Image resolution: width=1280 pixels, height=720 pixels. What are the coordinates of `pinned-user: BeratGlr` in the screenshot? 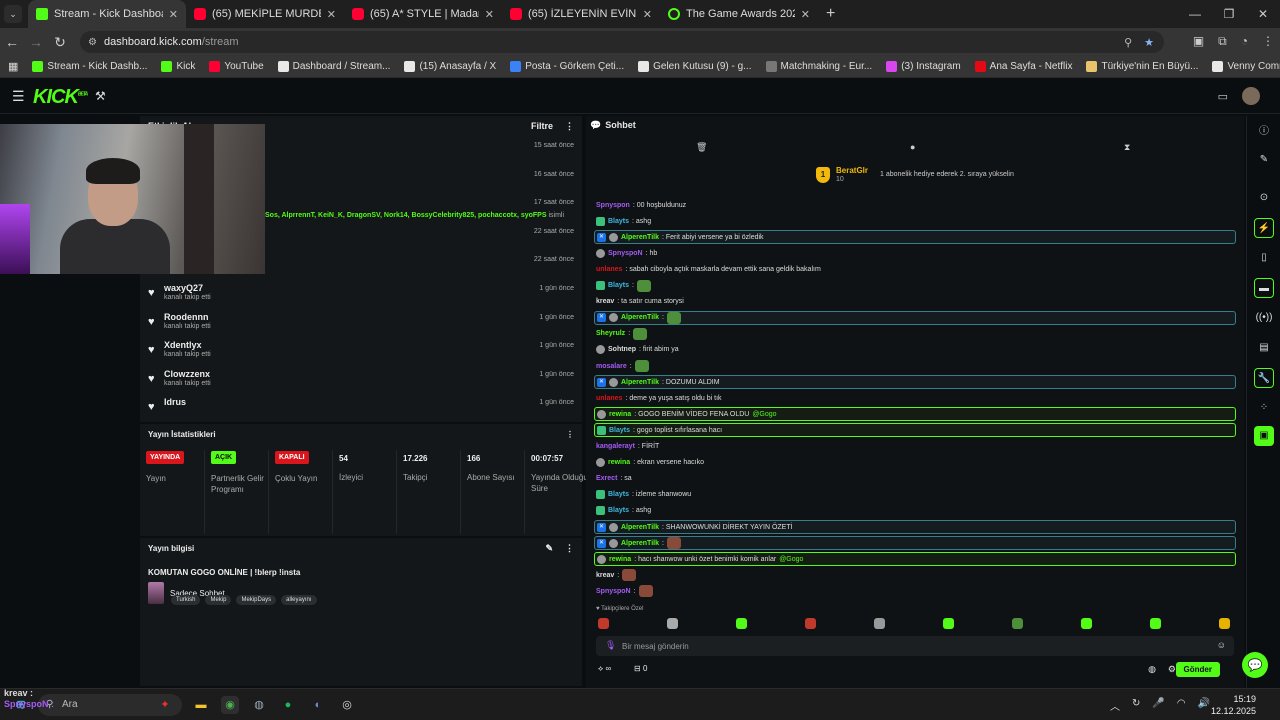 It's located at (852, 171).